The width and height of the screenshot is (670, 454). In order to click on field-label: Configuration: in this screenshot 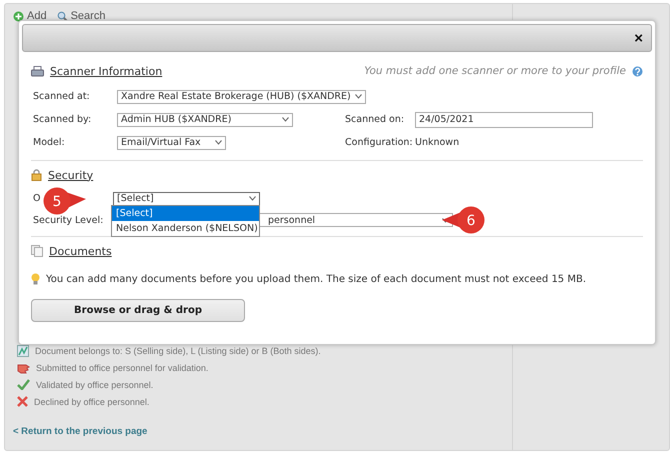, I will do `click(379, 142)`.